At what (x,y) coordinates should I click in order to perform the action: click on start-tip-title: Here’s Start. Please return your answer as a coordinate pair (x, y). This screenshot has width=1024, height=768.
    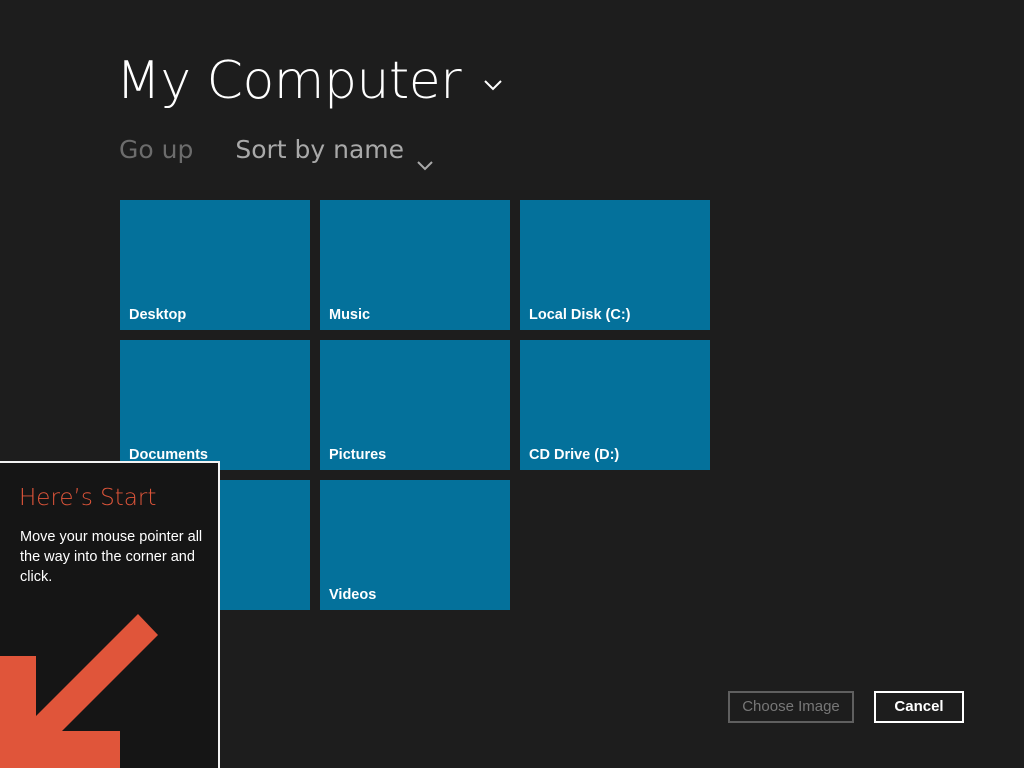
    Looking at the image, I should click on (88, 498).